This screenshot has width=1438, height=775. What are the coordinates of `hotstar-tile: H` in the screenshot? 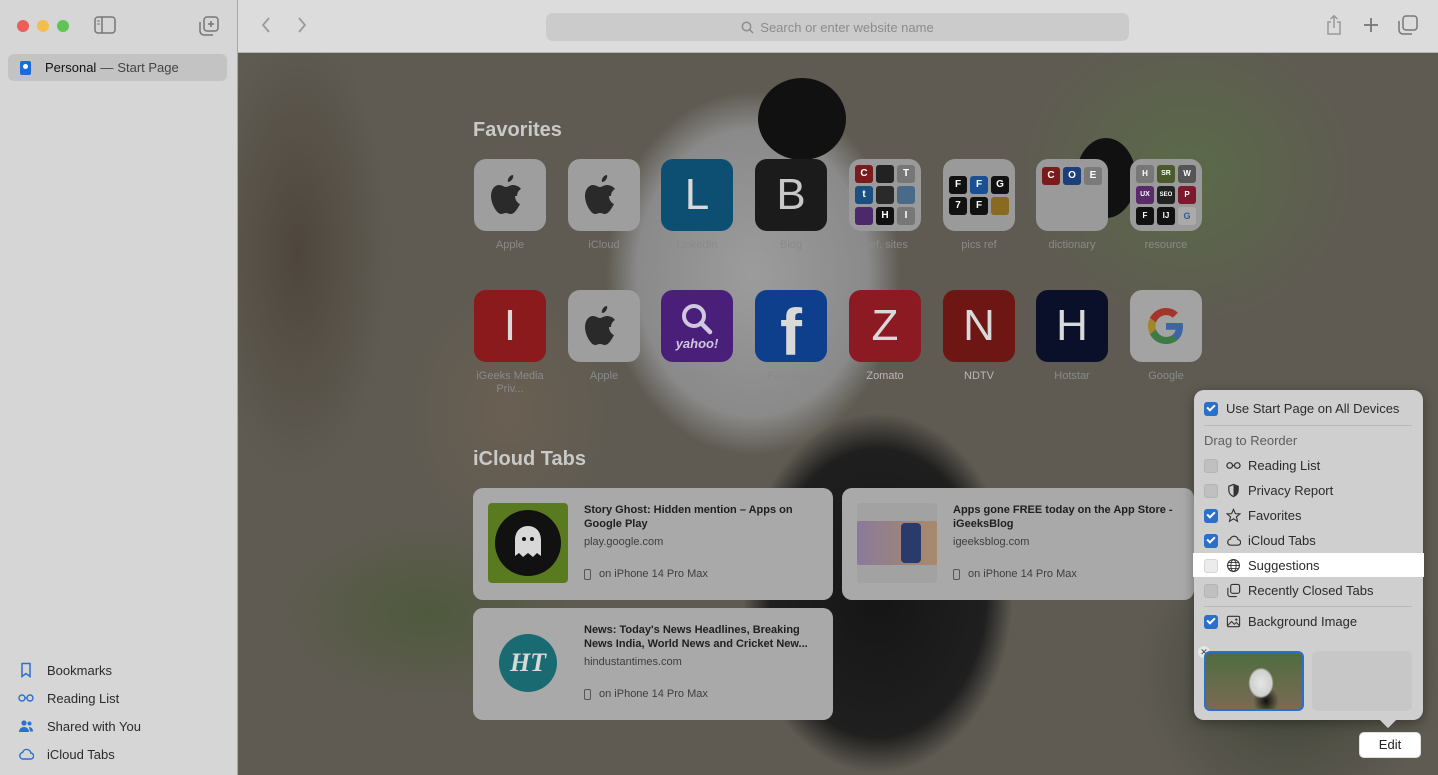 It's located at (1072, 326).